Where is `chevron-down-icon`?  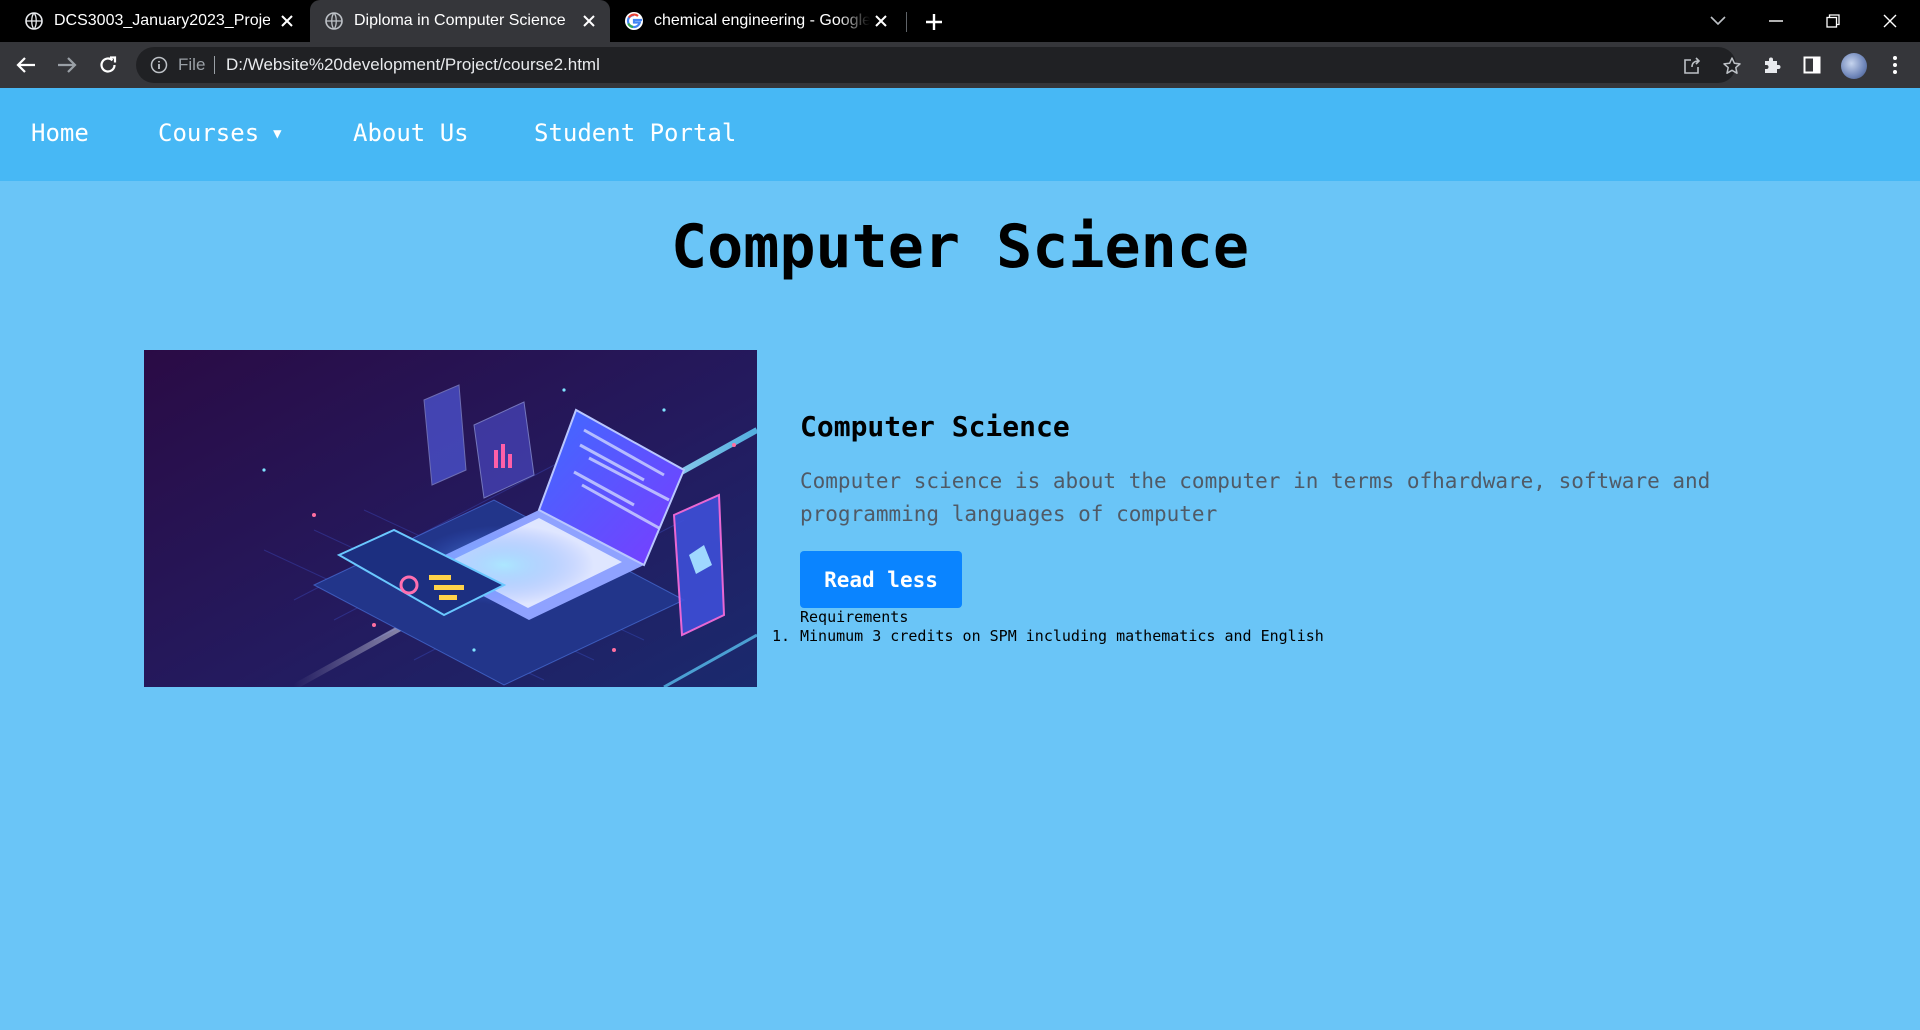
chevron-down-icon is located at coordinates (1718, 21).